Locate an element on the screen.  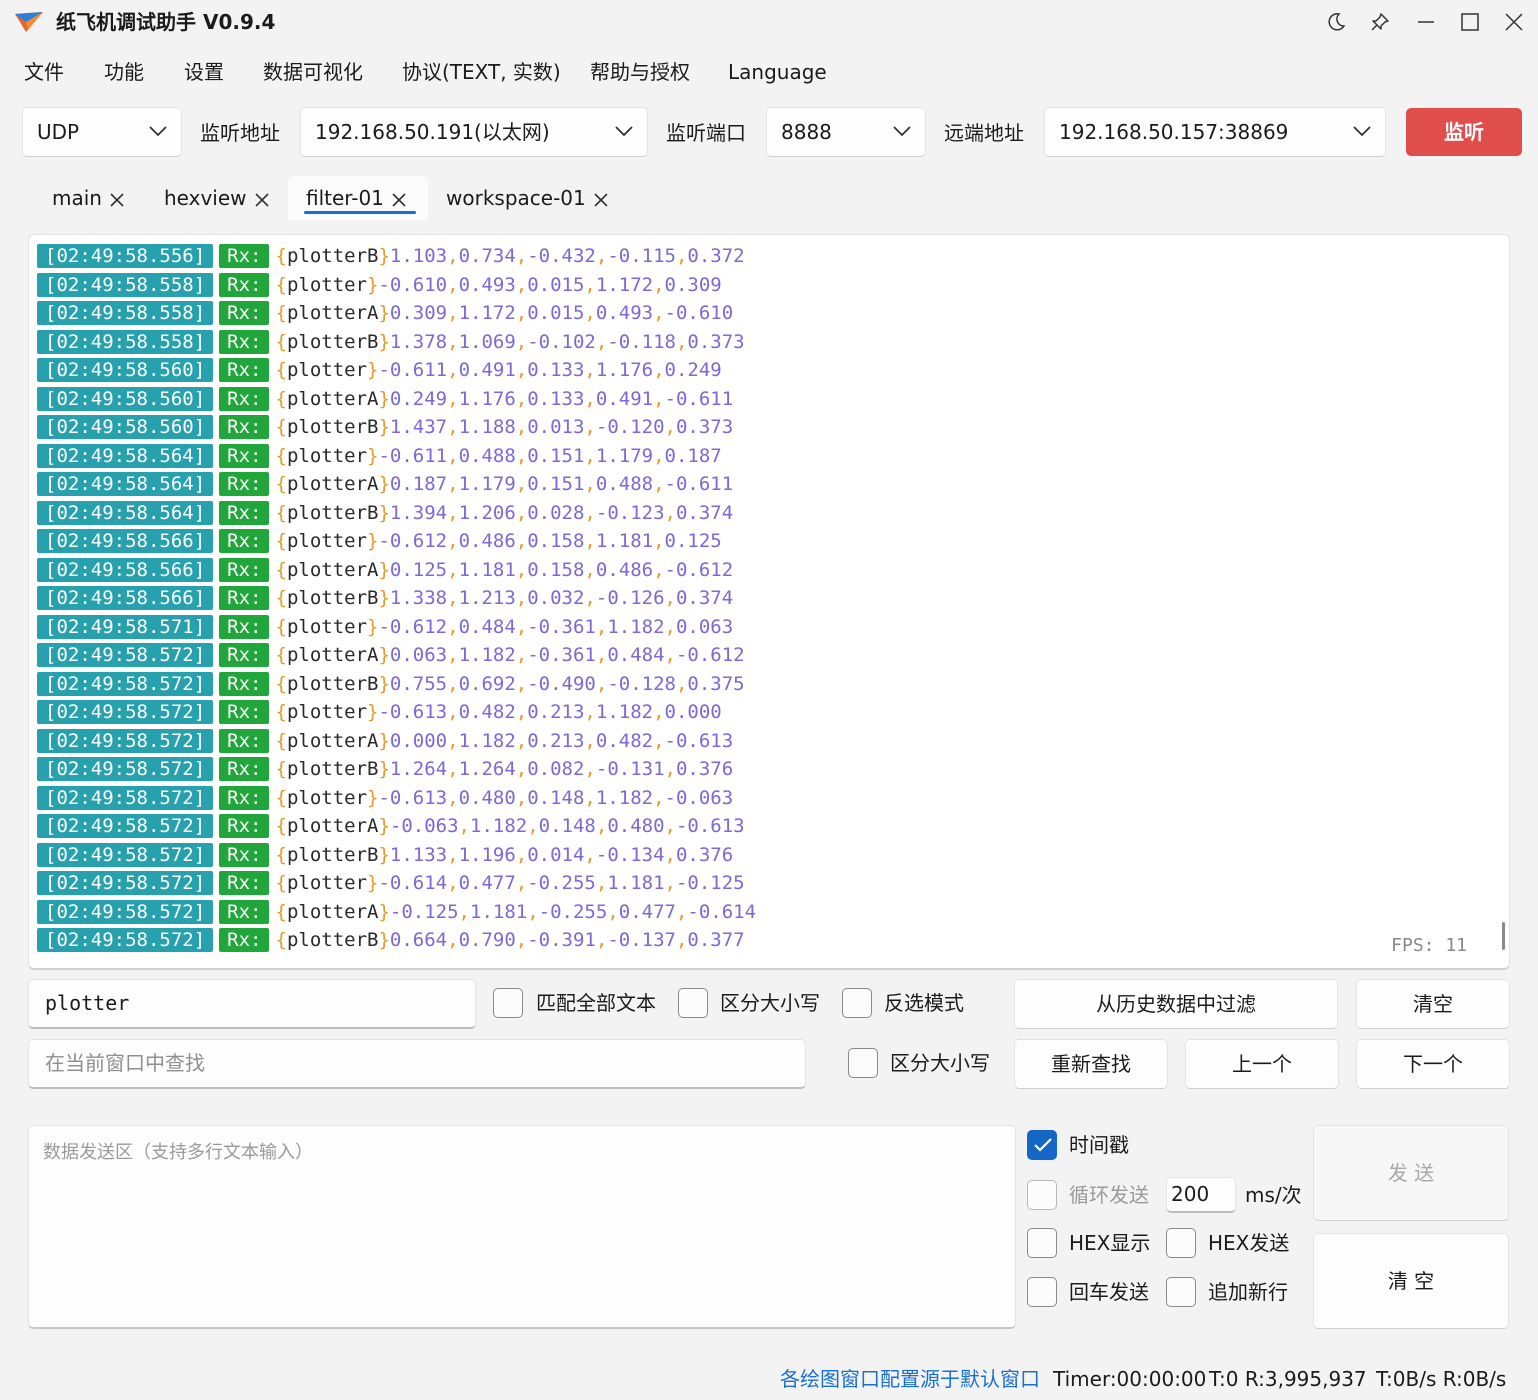
menu-language: Language is located at coordinates (777, 72).